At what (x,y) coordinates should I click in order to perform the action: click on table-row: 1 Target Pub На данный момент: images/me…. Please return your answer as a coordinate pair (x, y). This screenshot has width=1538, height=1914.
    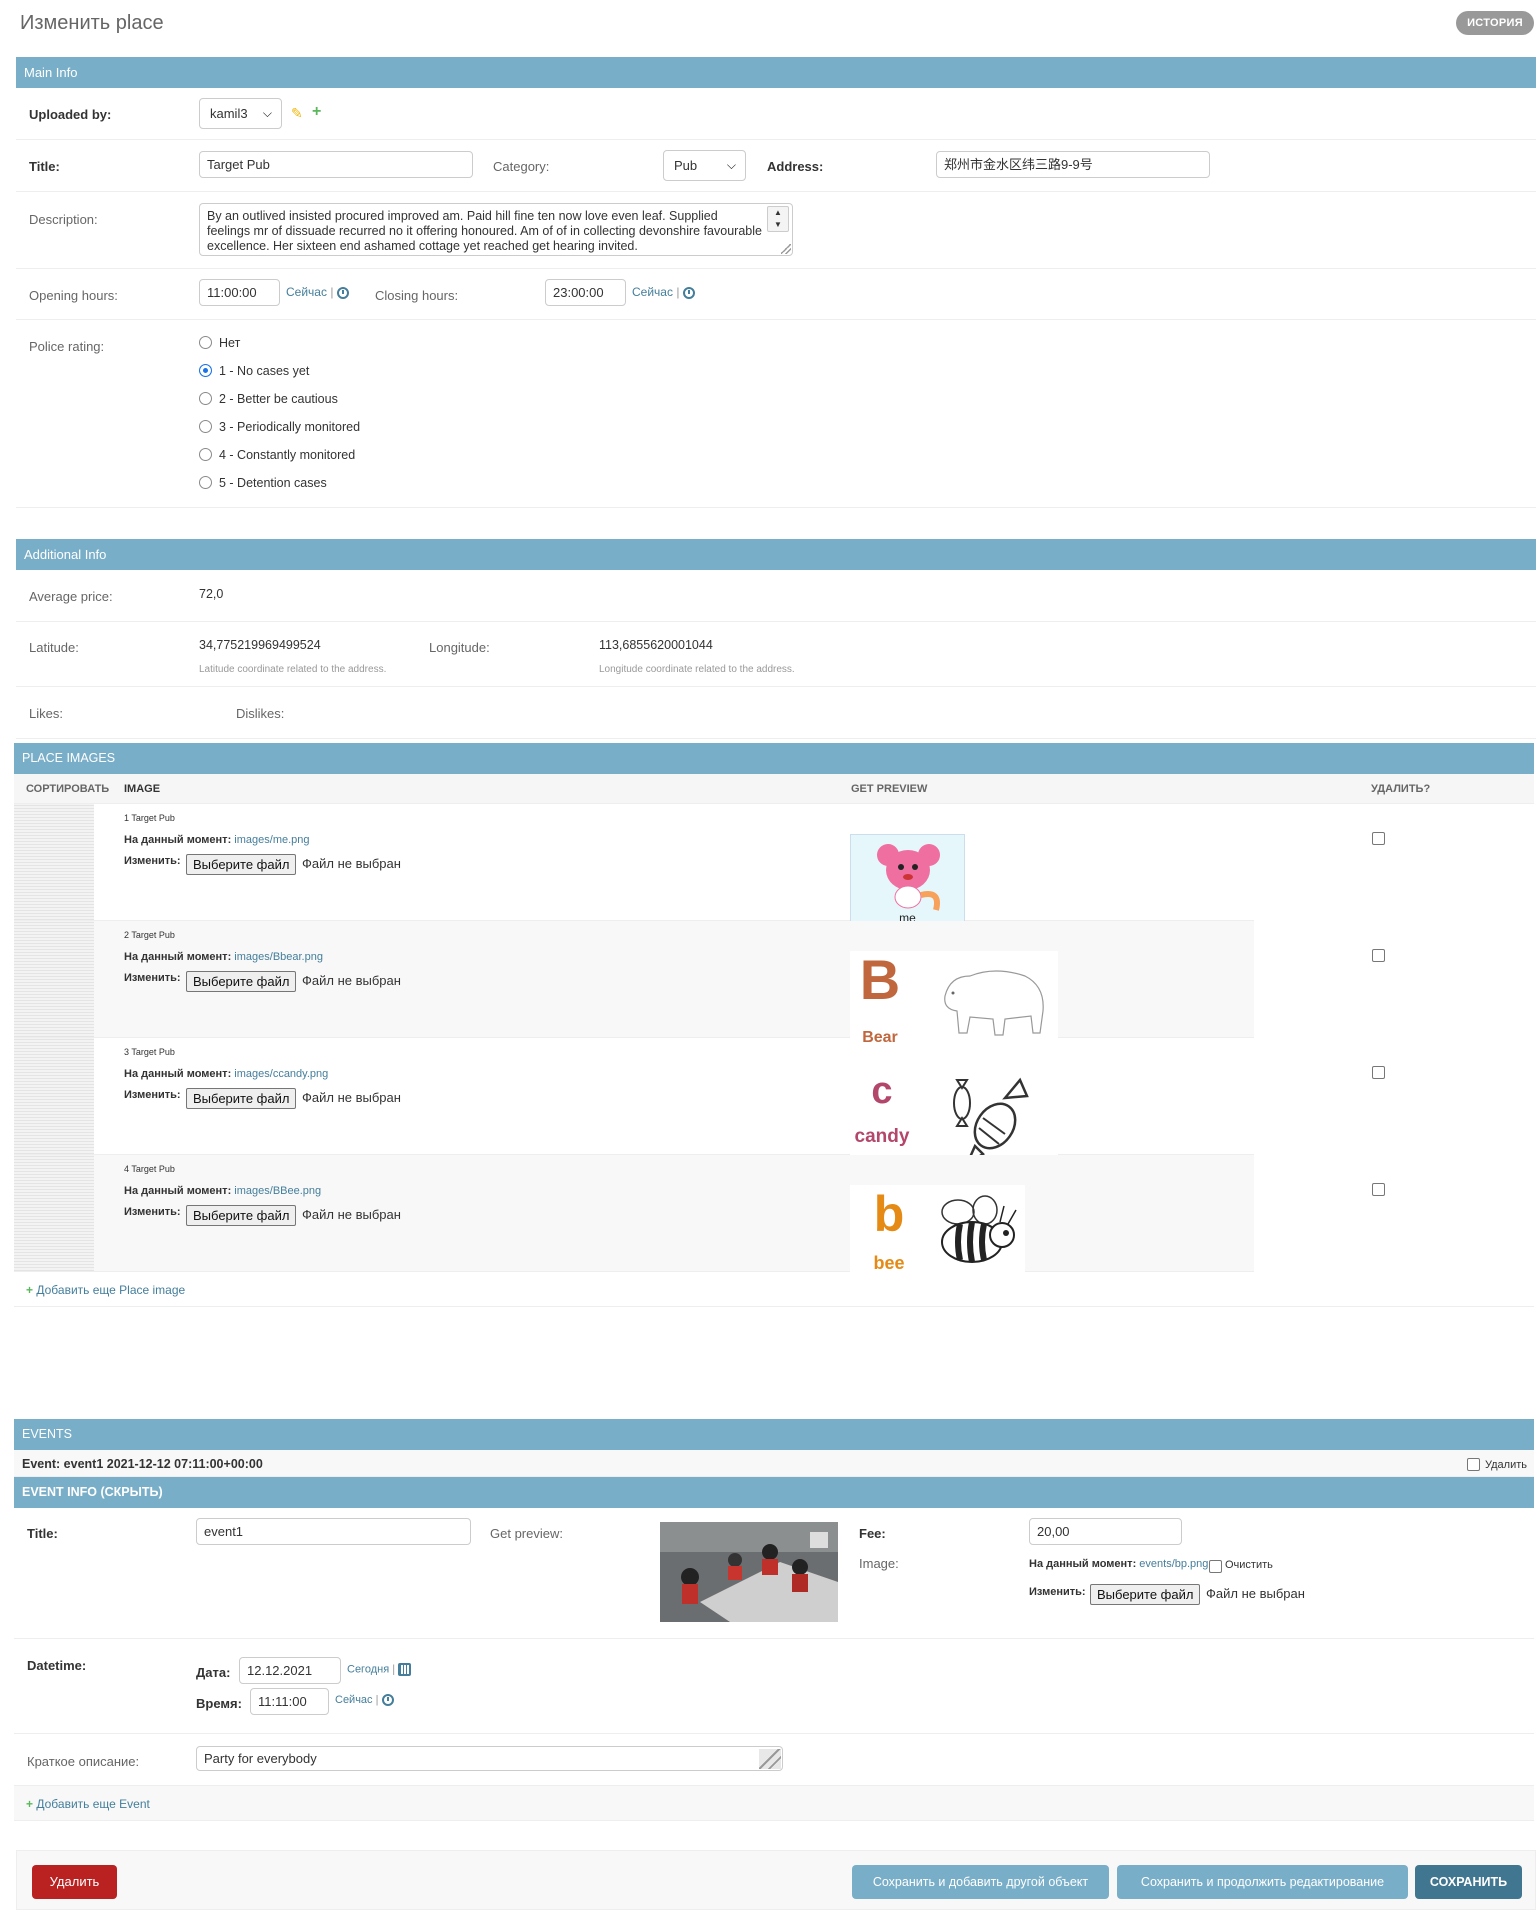
    Looking at the image, I should click on (699, 869).